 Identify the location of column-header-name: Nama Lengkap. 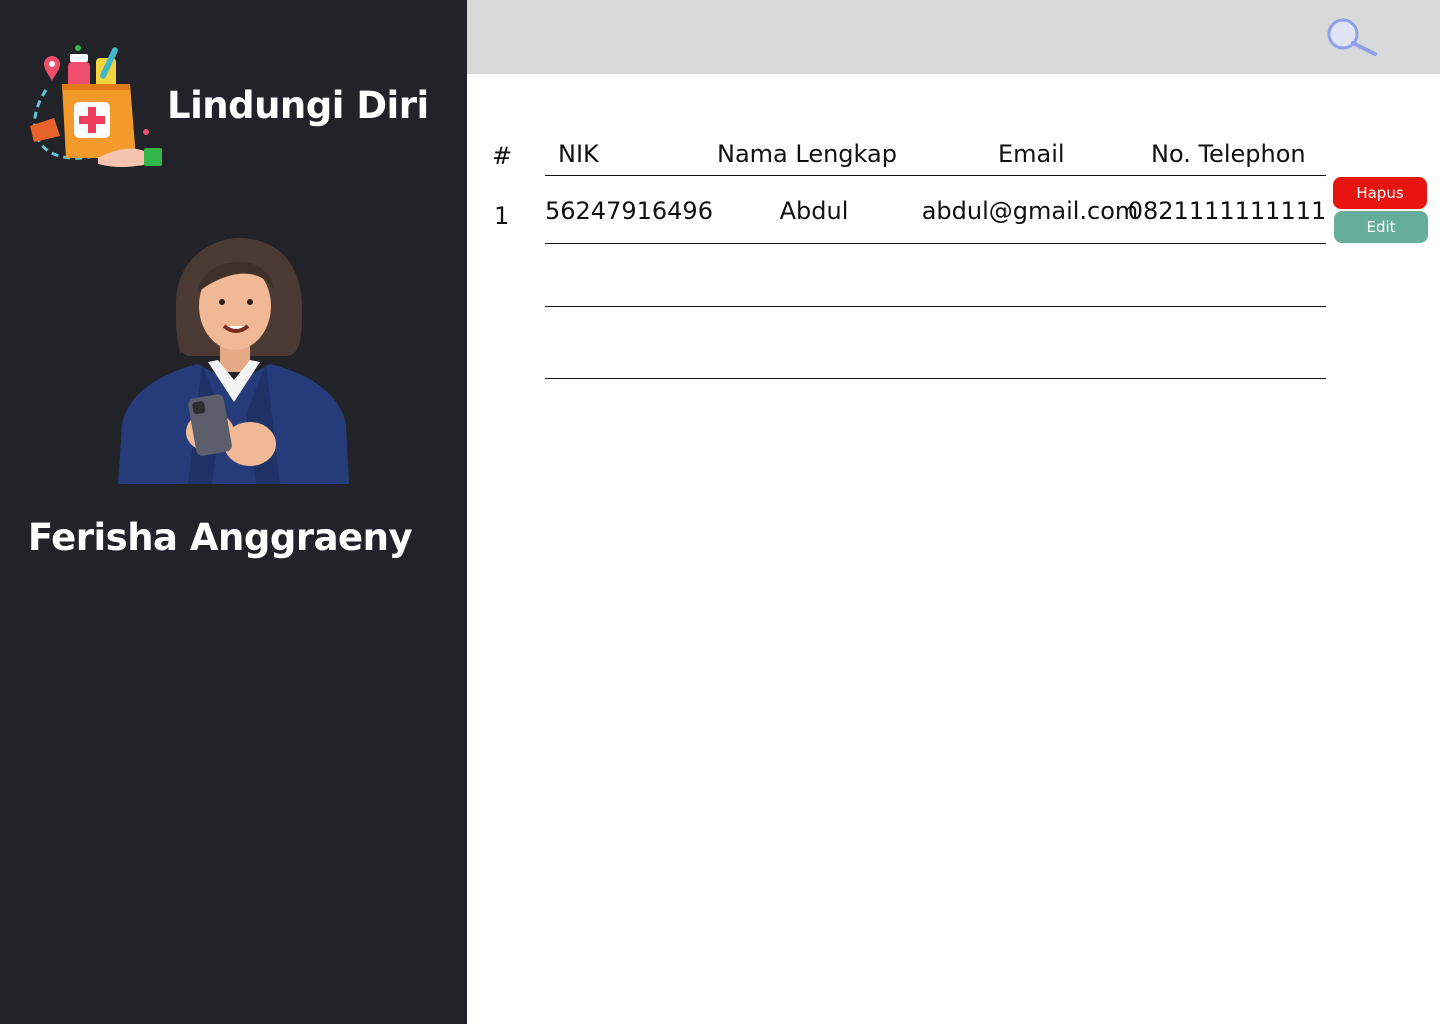
(807, 154).